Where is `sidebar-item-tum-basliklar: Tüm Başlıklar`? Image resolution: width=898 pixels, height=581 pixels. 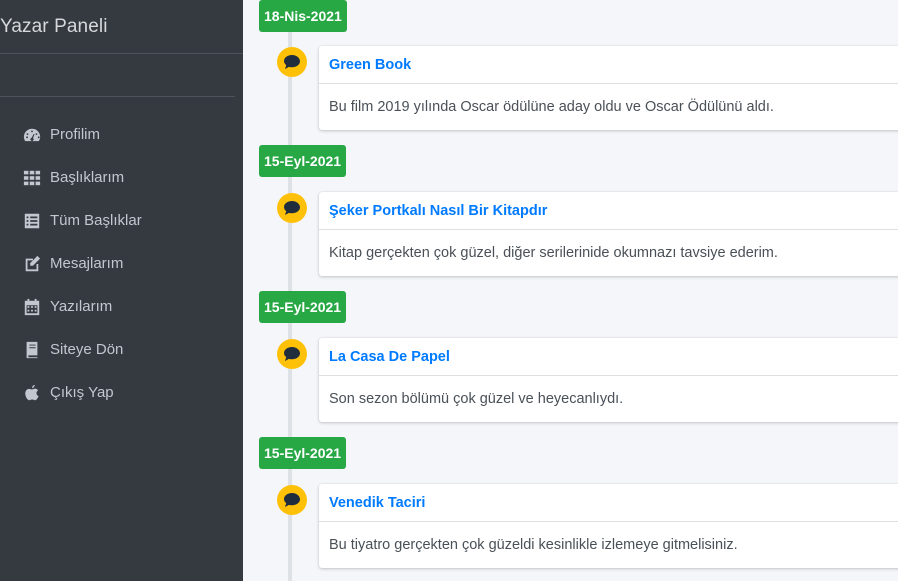 sidebar-item-tum-basliklar: Tüm Başlıklar is located at coordinates (121, 220).